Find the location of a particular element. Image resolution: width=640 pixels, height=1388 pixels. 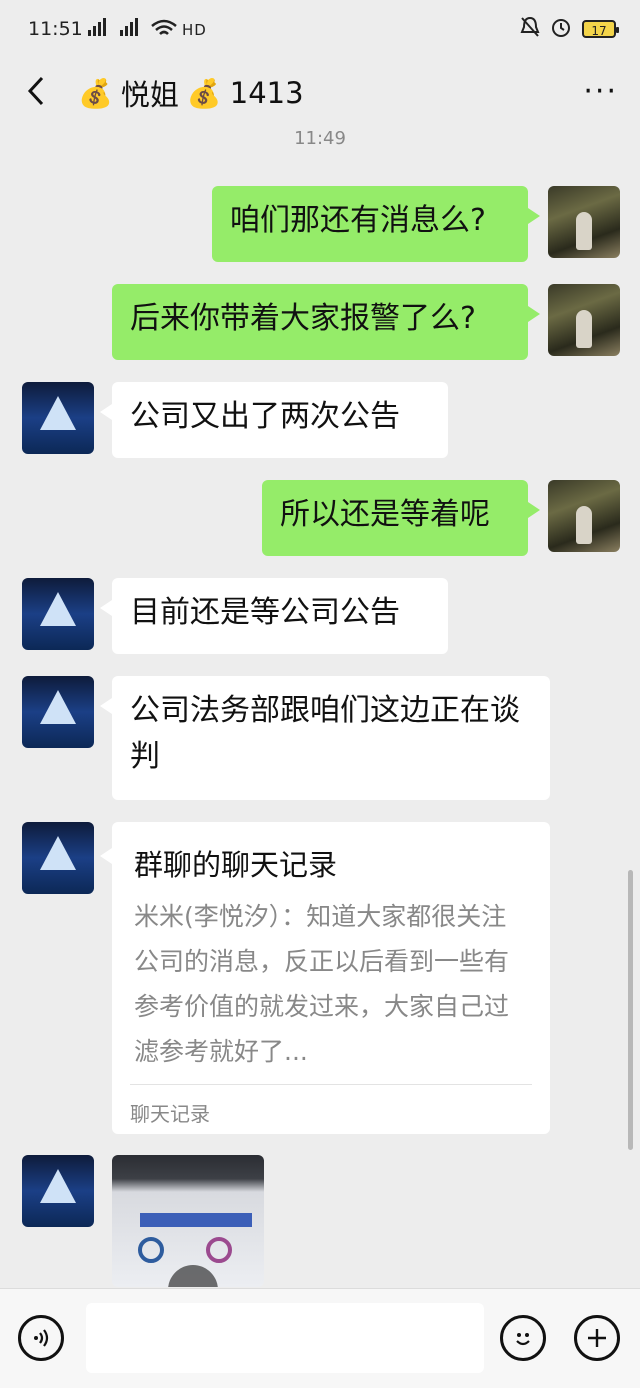

play-icon is located at coordinates (193, 1276).